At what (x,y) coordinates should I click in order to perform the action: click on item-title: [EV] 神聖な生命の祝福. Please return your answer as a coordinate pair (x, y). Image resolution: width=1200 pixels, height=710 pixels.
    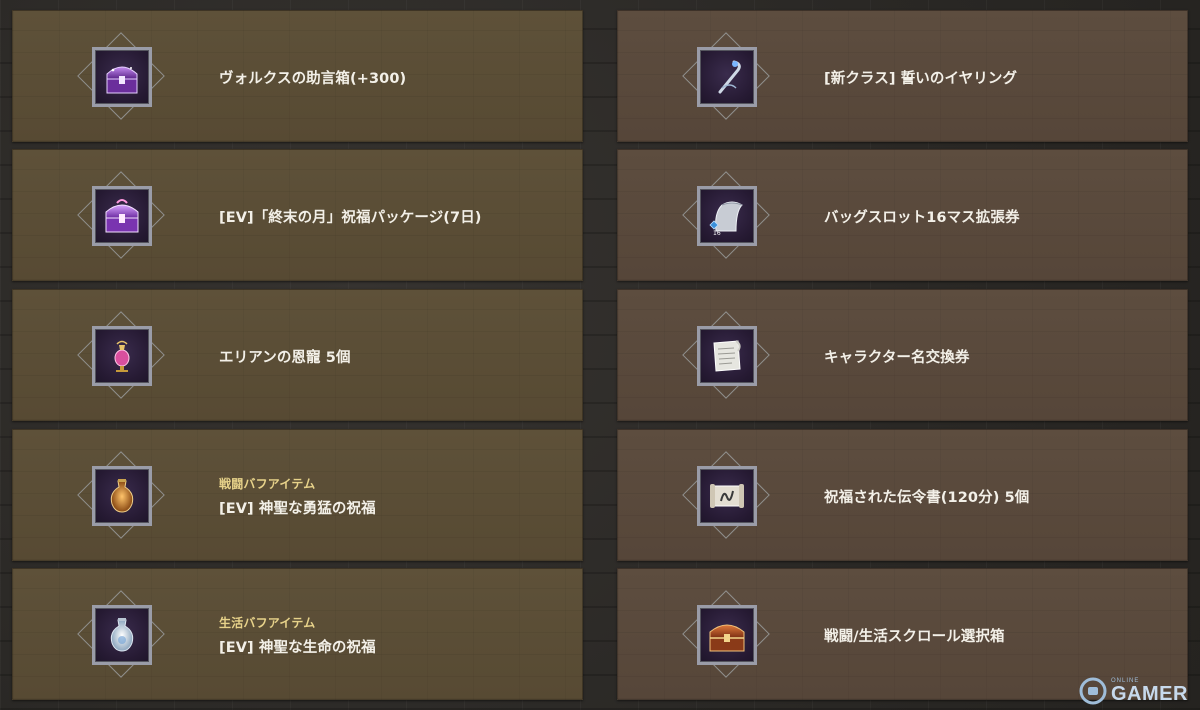
    Looking at the image, I should click on (297, 647).